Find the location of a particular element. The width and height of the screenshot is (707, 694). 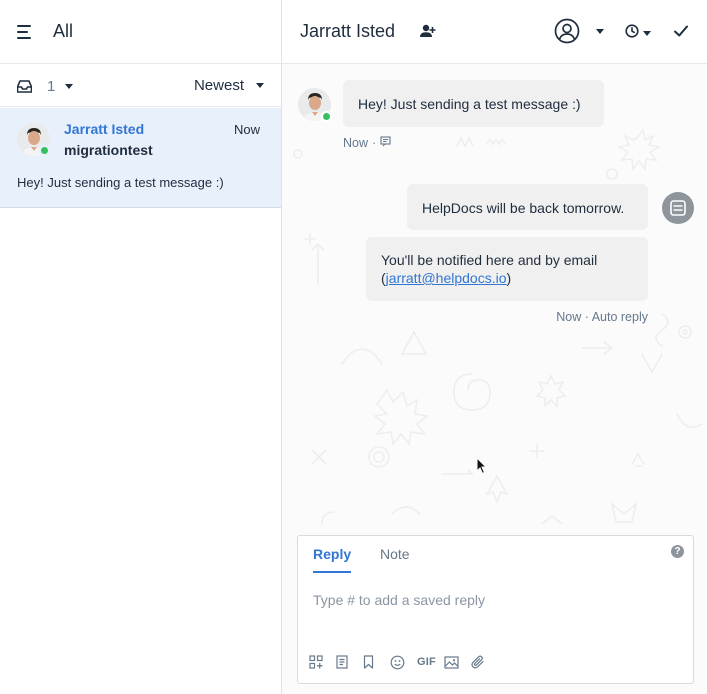

message-meta: Now · is located at coordinates (367, 143).